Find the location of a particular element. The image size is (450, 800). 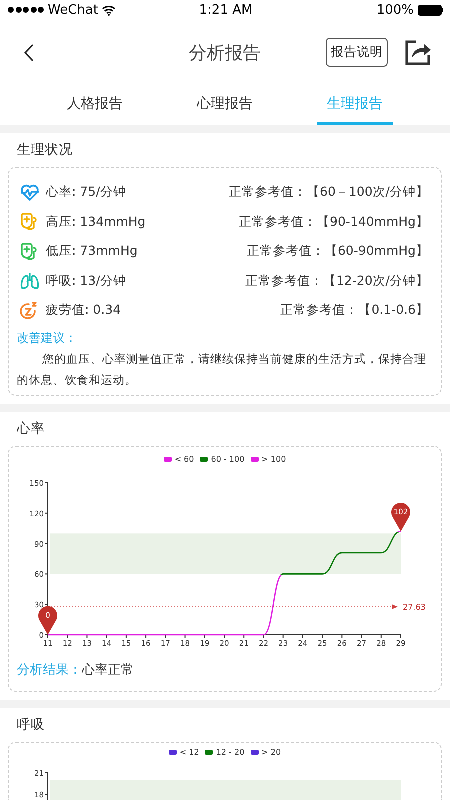

measurement-value: 低压: 73mmHg is located at coordinates (92, 251).